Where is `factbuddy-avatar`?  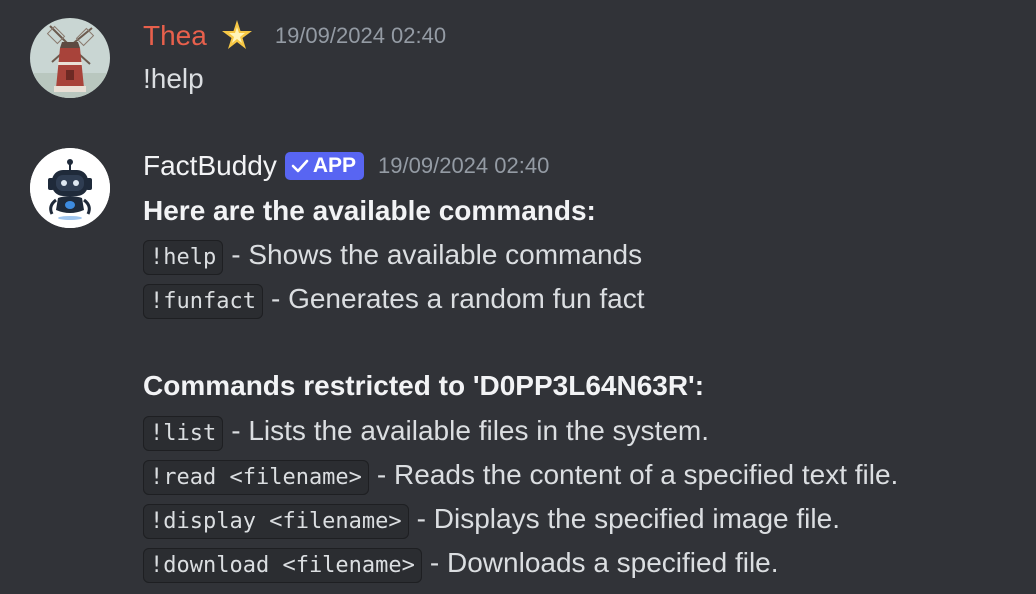 factbuddy-avatar is located at coordinates (70, 188).